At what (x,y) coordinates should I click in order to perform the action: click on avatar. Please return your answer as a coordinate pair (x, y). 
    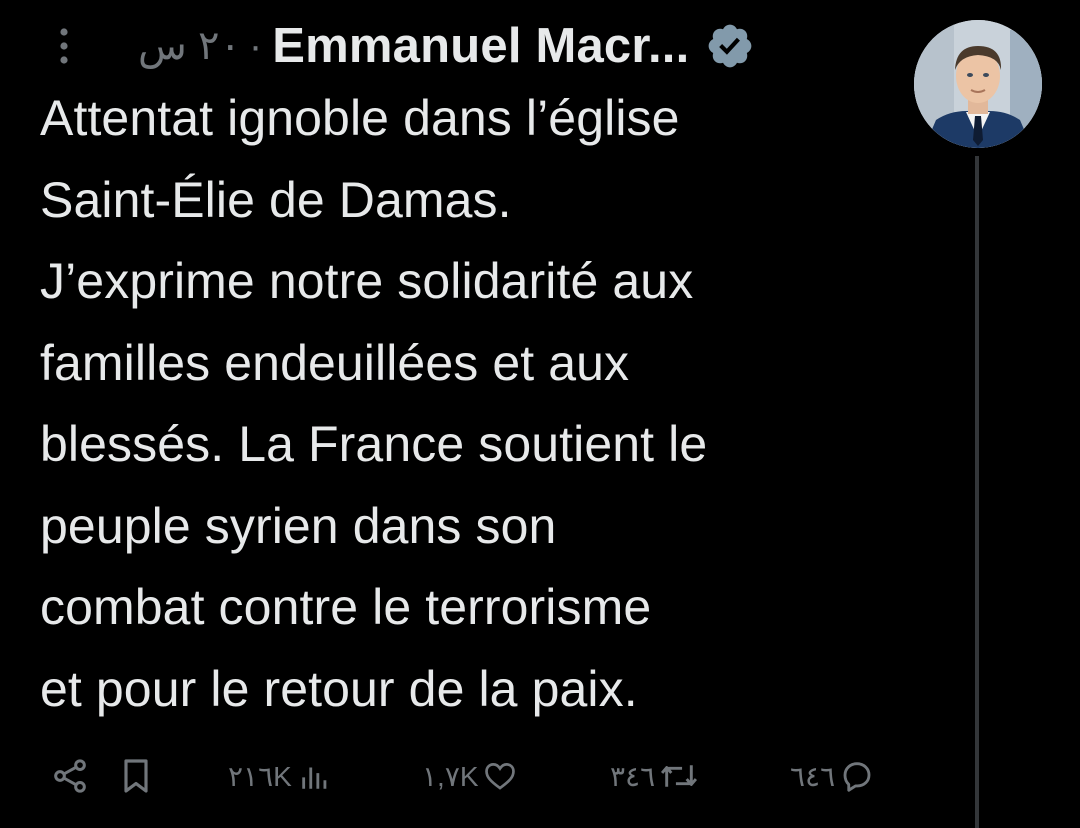
    Looking at the image, I should click on (978, 84).